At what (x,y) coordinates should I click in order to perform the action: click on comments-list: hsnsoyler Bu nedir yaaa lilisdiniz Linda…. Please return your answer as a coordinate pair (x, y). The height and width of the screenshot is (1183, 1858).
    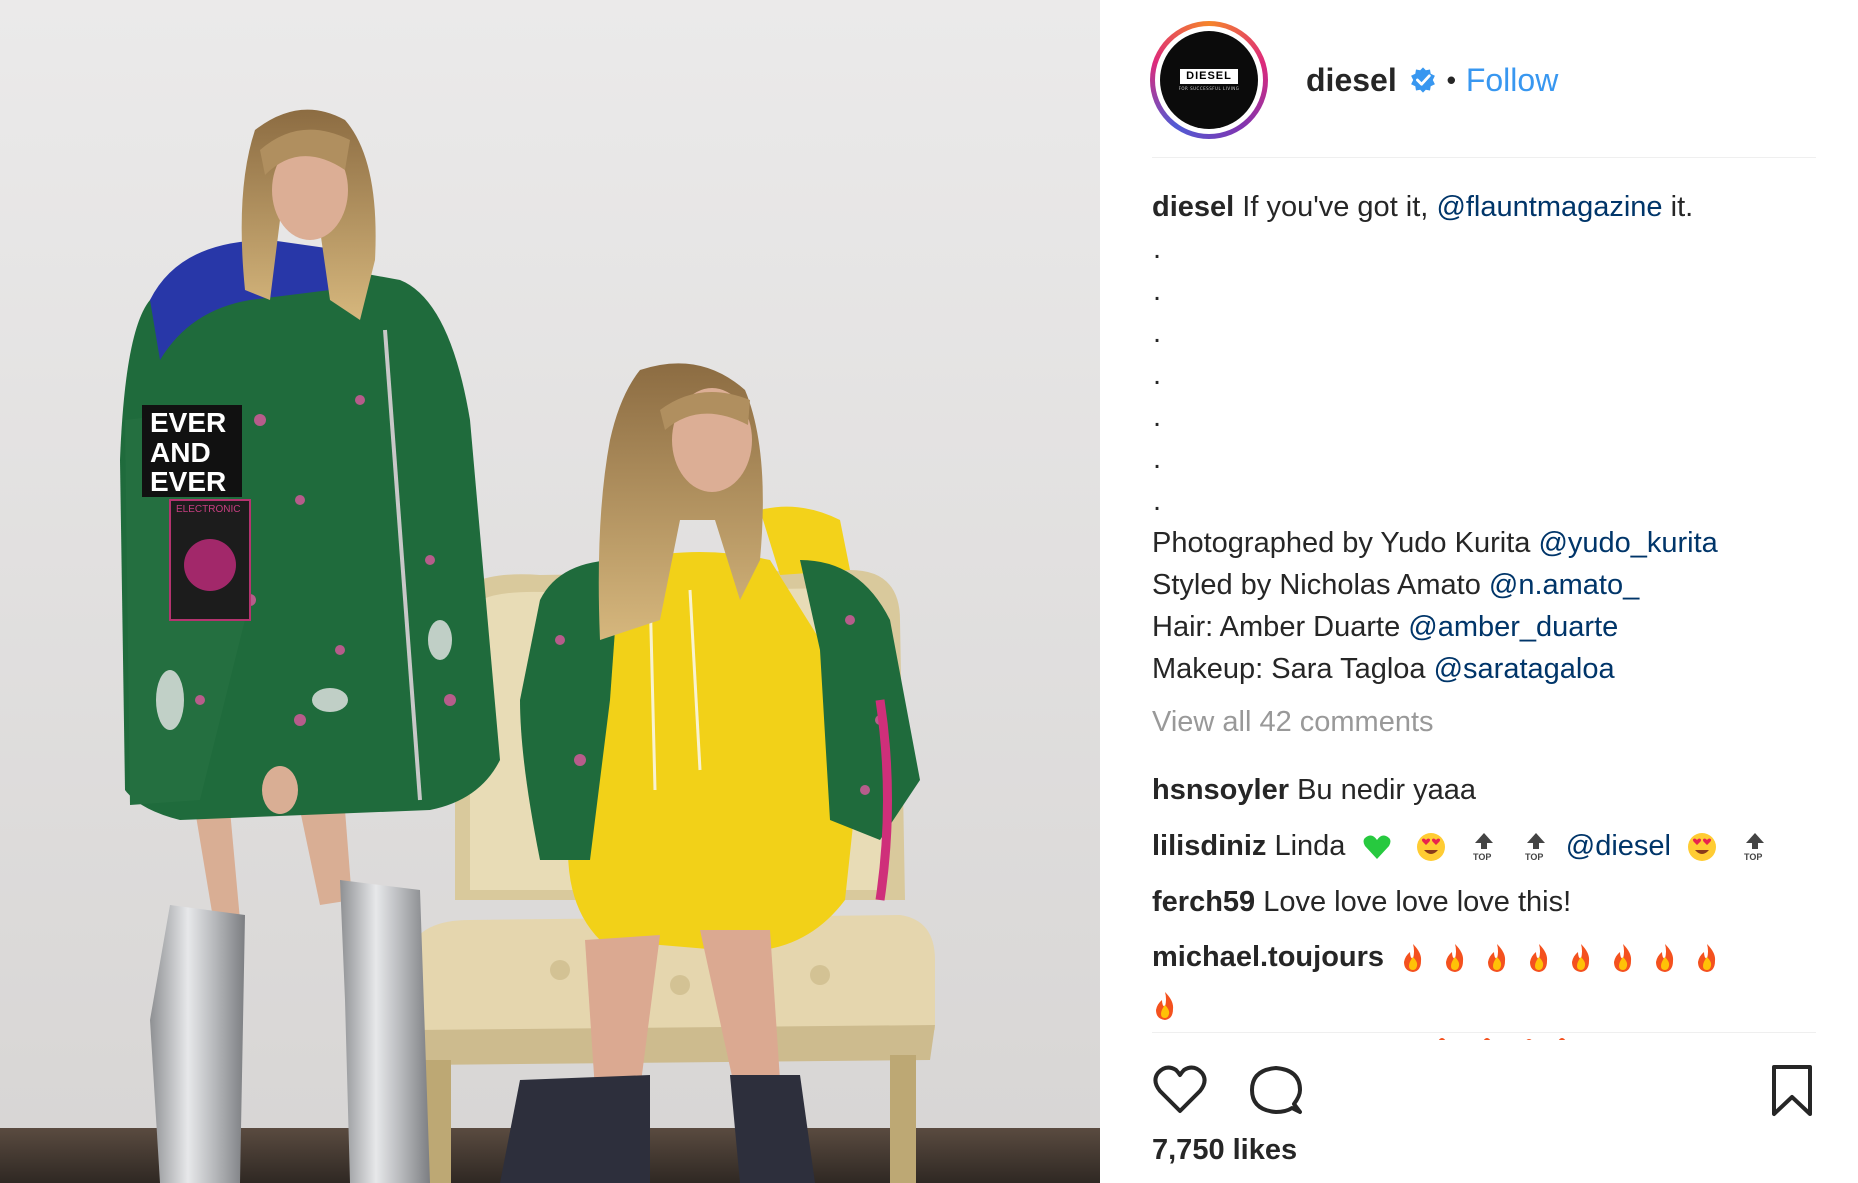
    Looking at the image, I should click on (1484, 894).